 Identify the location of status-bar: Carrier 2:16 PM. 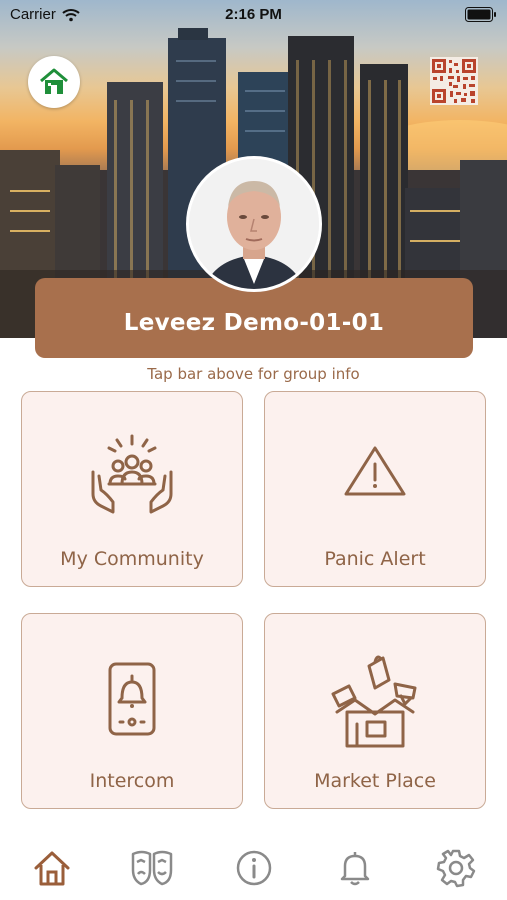
(253, 15).